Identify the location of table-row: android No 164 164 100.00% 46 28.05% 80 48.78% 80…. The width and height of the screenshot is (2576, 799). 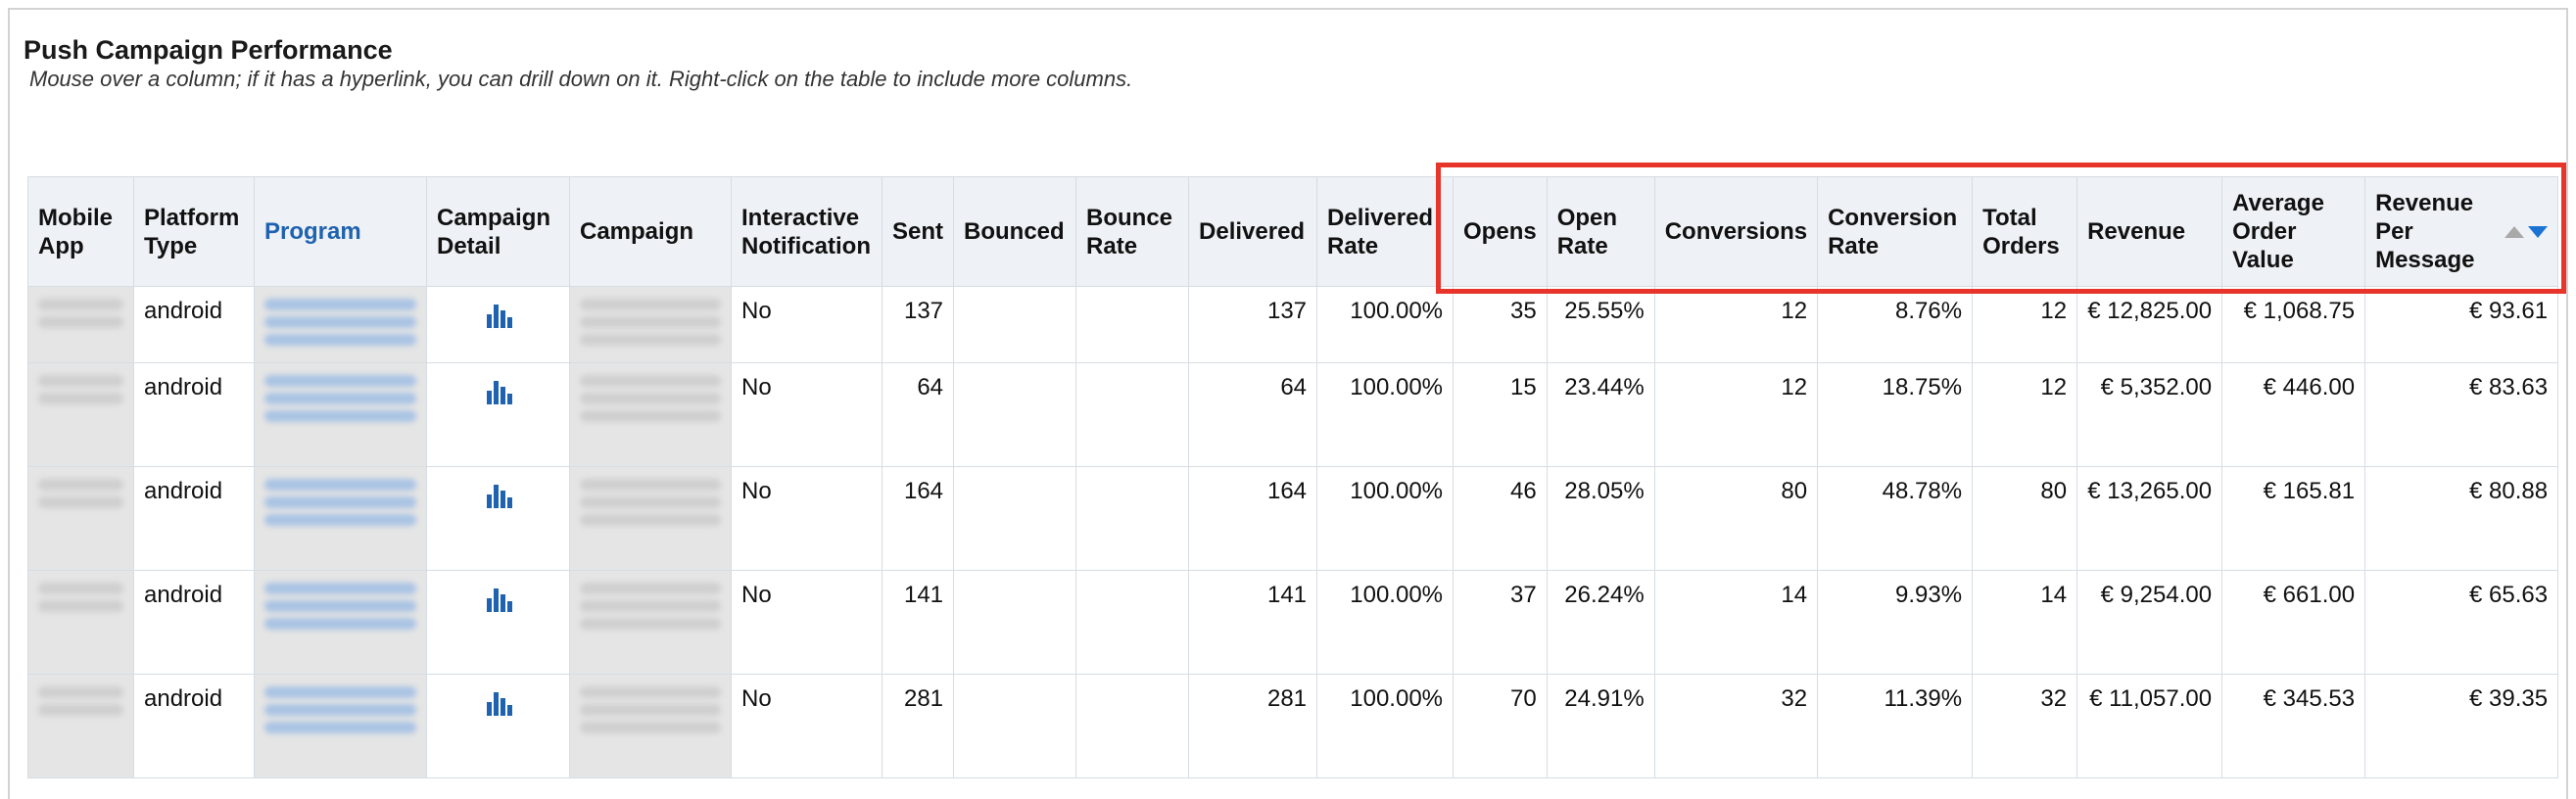
(1293, 518).